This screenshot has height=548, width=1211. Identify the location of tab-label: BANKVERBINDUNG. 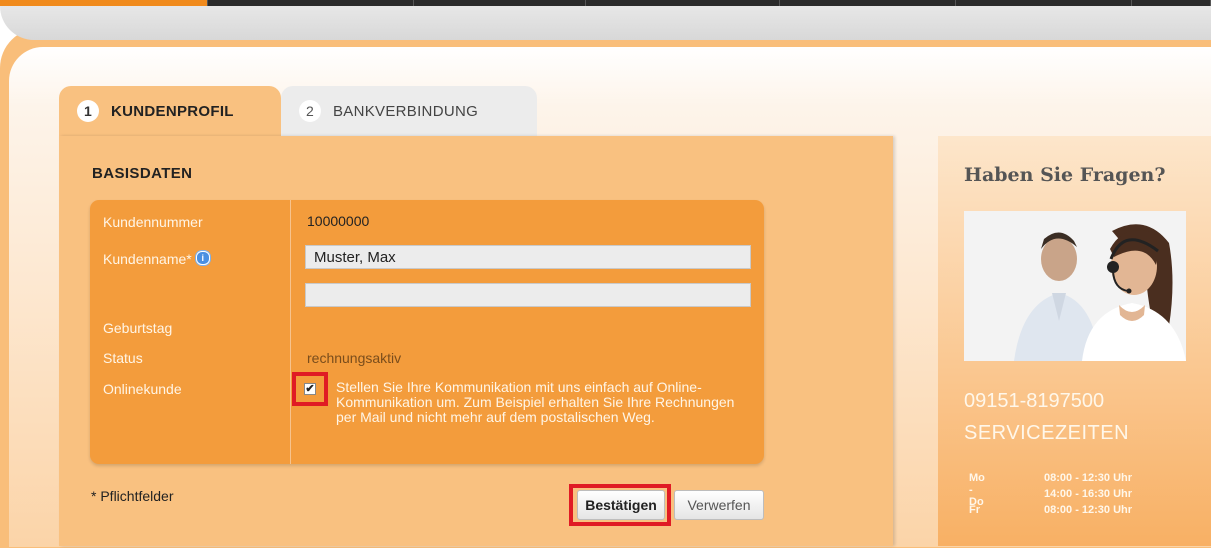
(406, 111).